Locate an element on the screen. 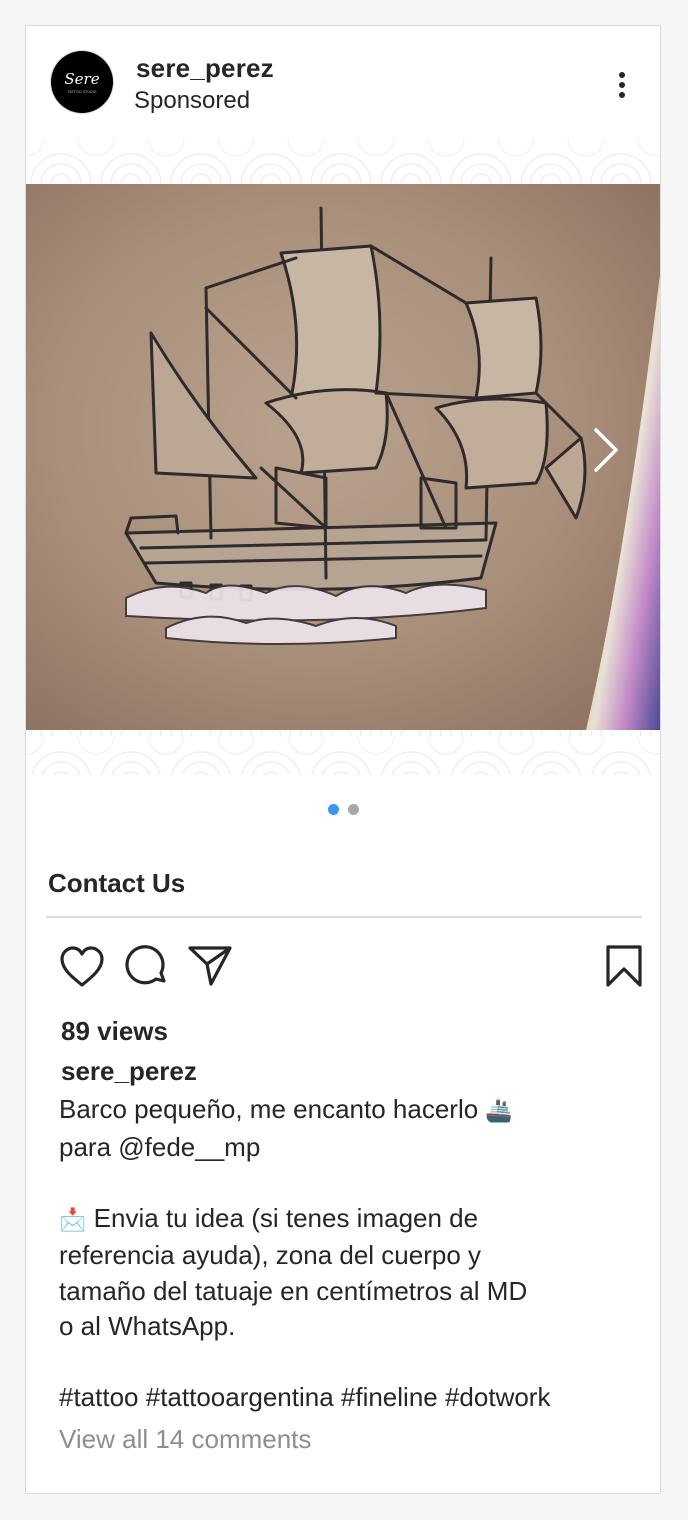  avatar-logo-text: Sere is located at coordinates (81, 79).